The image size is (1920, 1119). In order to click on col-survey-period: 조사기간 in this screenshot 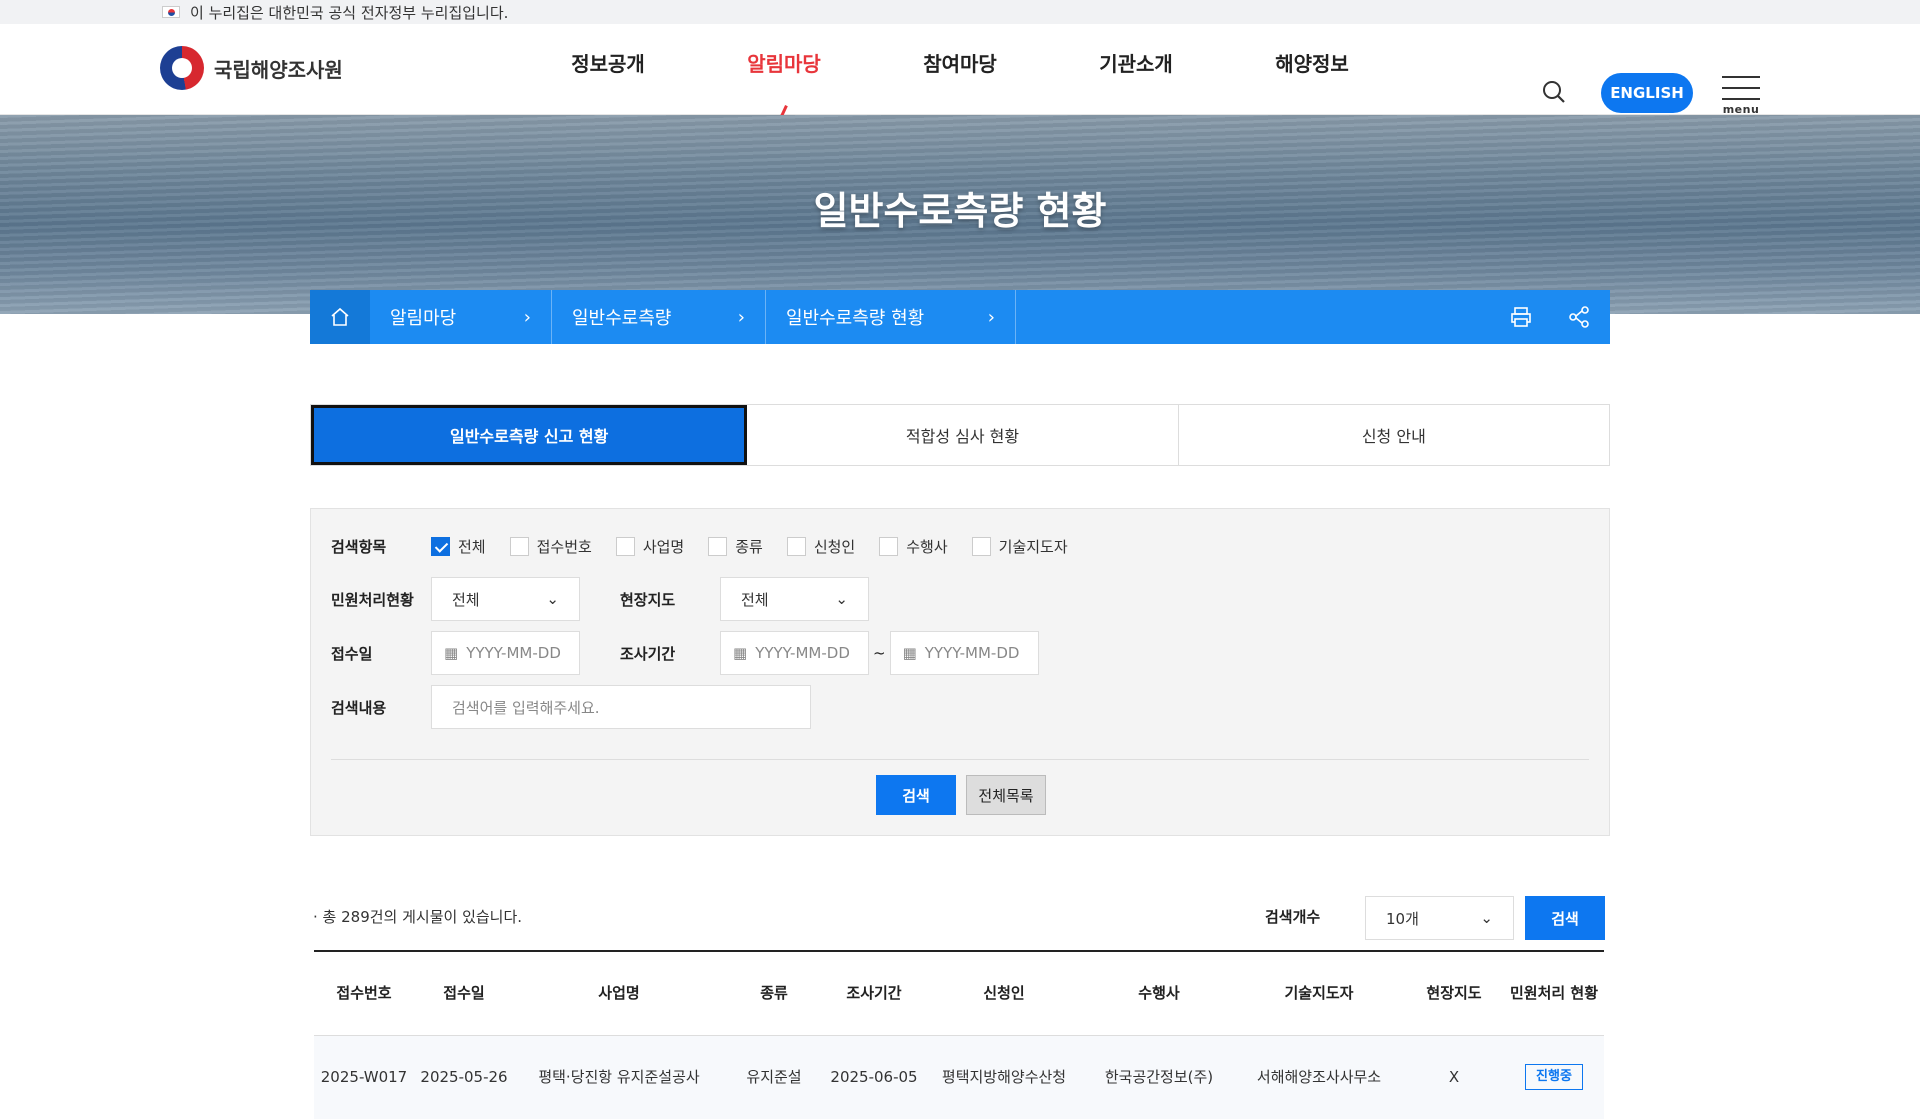, I will do `click(874, 993)`.